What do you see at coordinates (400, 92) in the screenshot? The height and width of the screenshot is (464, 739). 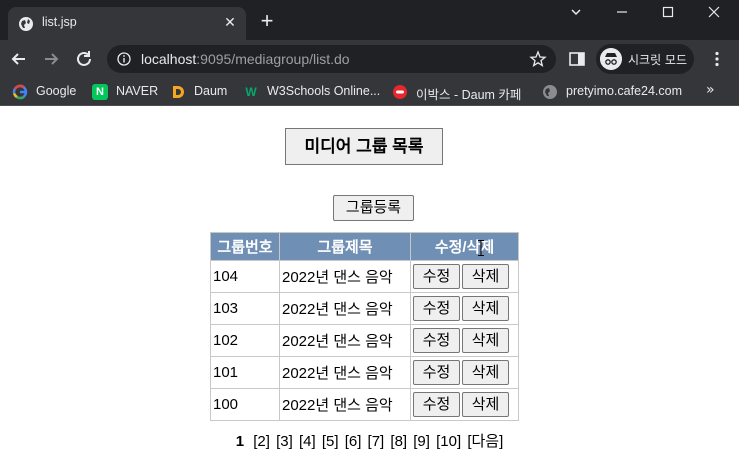 I see `daum-cafe-icon` at bounding box center [400, 92].